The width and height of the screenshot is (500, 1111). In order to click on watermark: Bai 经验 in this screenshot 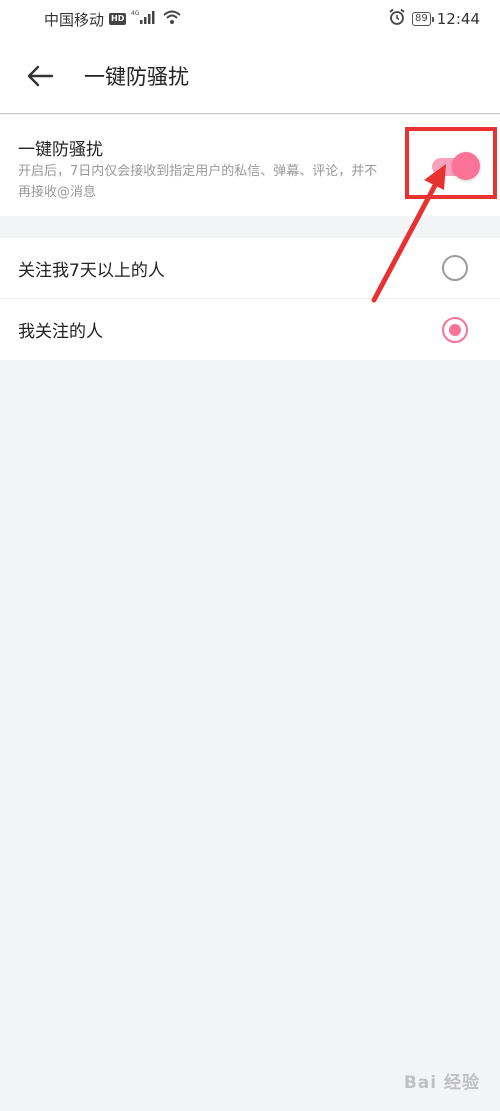, I will do `click(441, 1083)`.